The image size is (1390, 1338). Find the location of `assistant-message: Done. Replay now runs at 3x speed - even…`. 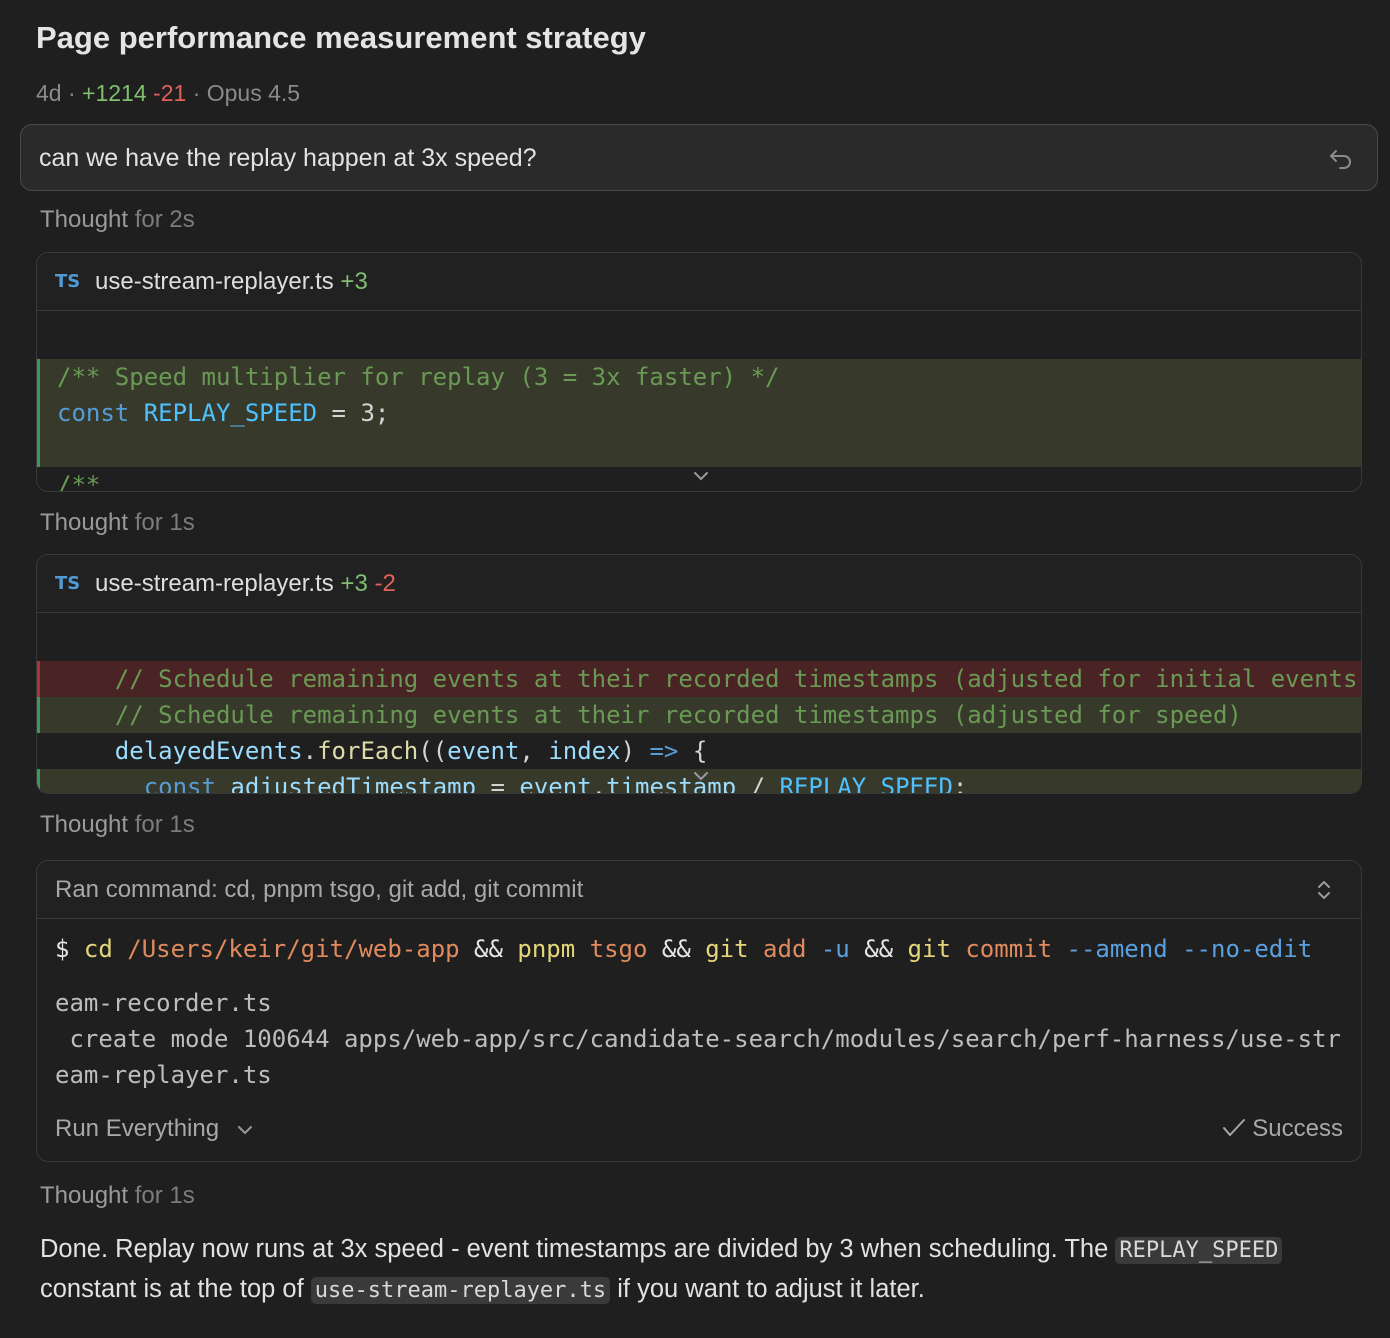

assistant-message: Done. Replay now runs at 3x speed - even… is located at coordinates (697, 1270).